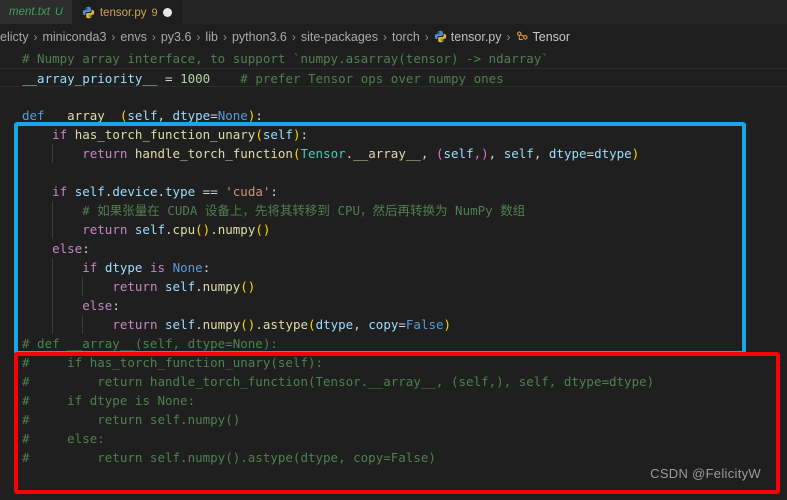 This screenshot has height=500, width=787. Describe the element at coordinates (36, 12) in the screenshot. I see `tab-requirements-txt: ment.txt U` at that location.